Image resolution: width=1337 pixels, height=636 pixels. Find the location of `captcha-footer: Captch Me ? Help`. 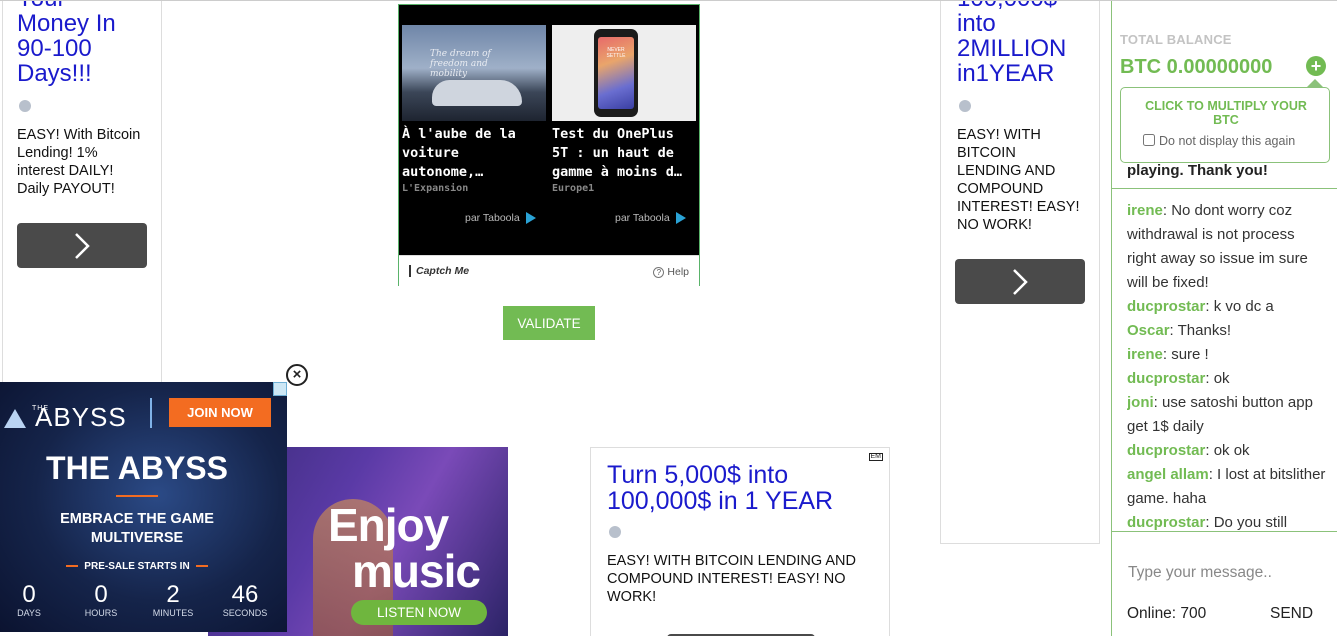

captcha-footer: Captch Me ? Help is located at coordinates (549, 270).